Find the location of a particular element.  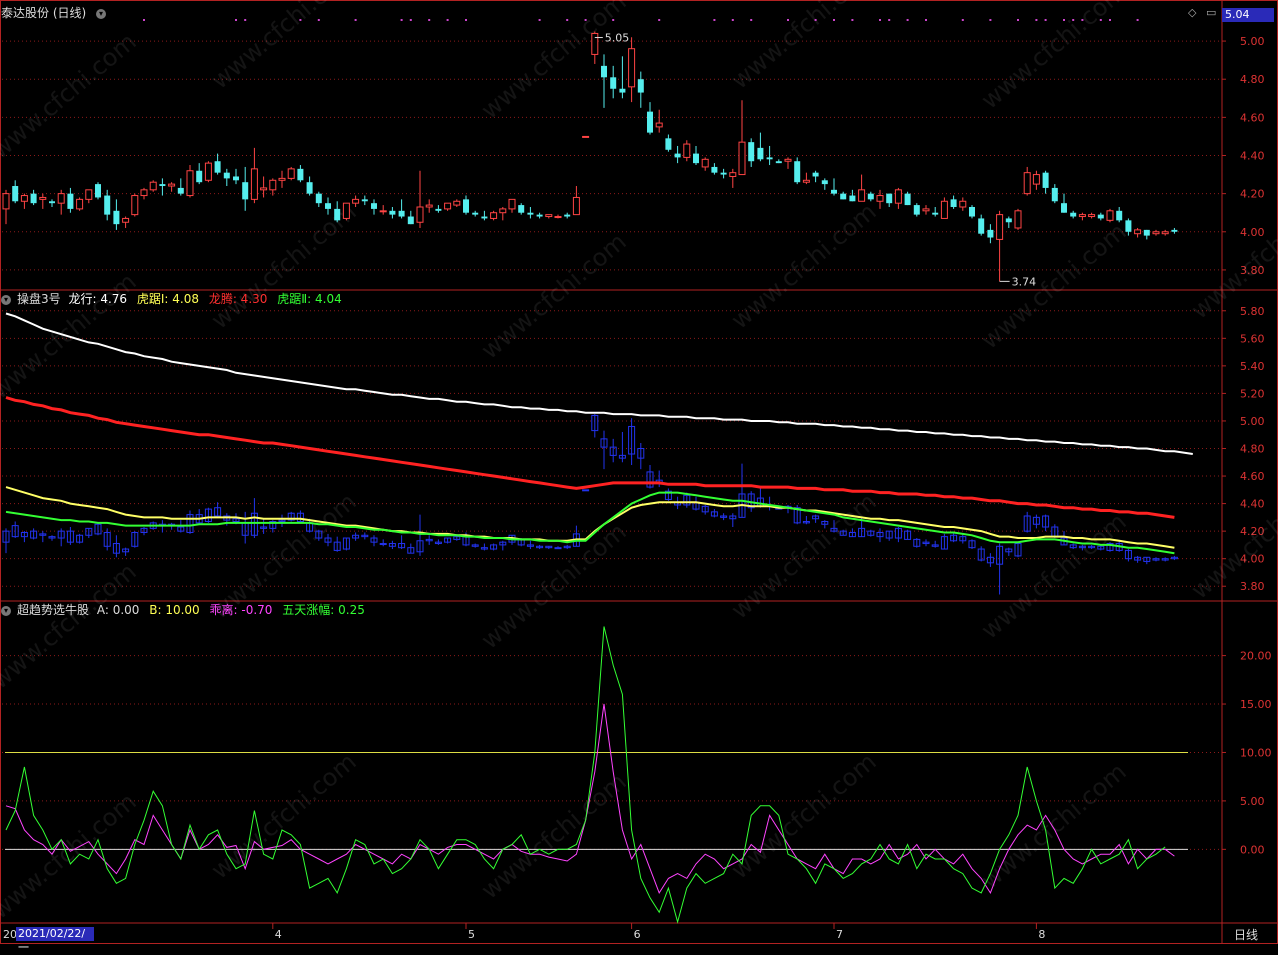

y-tick-label: 5.20 is located at coordinates (1252, 393).